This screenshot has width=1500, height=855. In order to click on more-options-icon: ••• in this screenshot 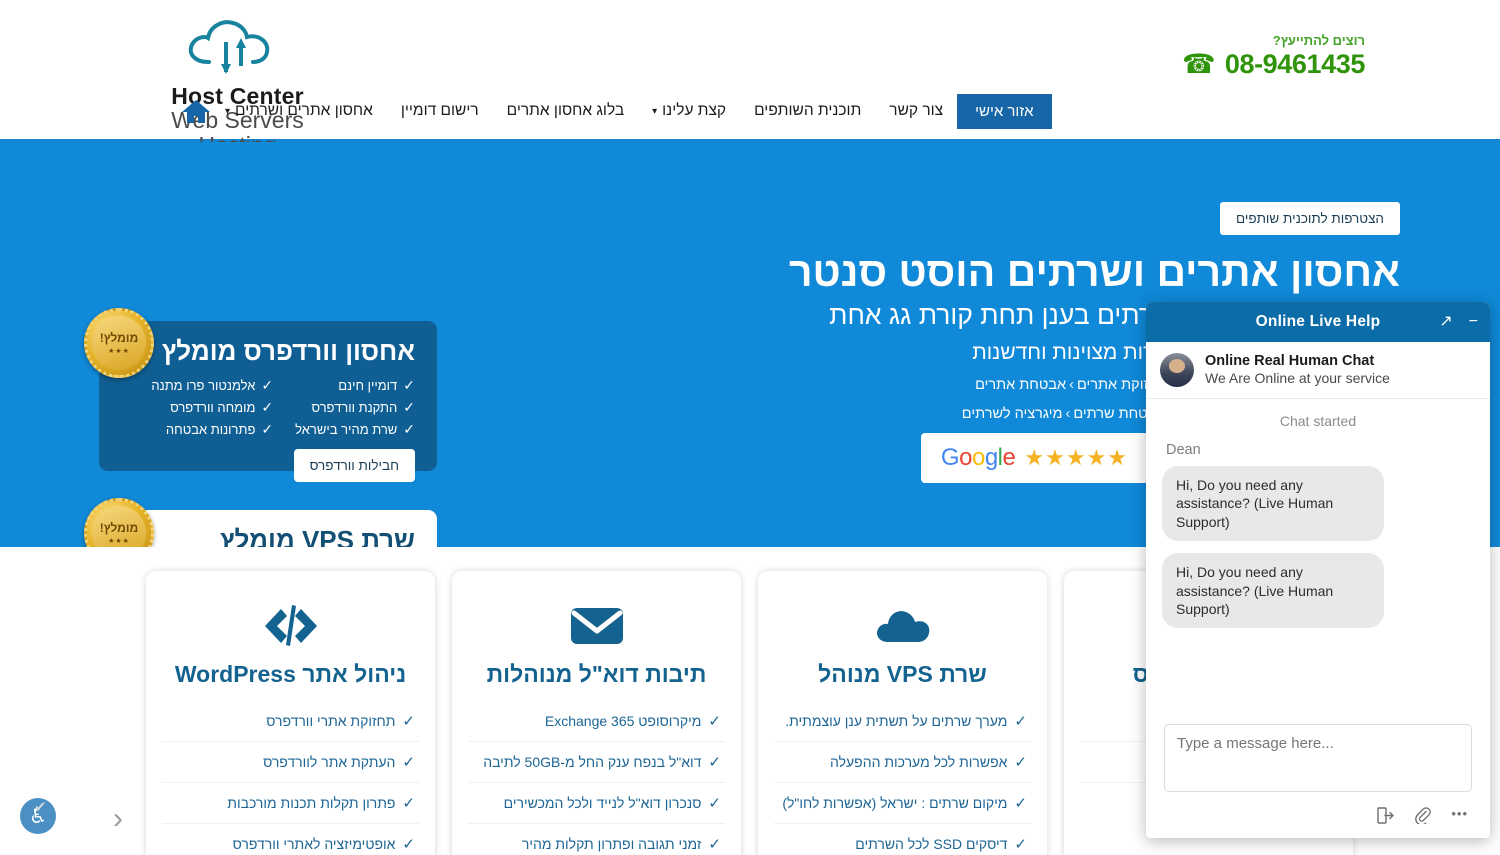, I will do `click(1459, 817)`.